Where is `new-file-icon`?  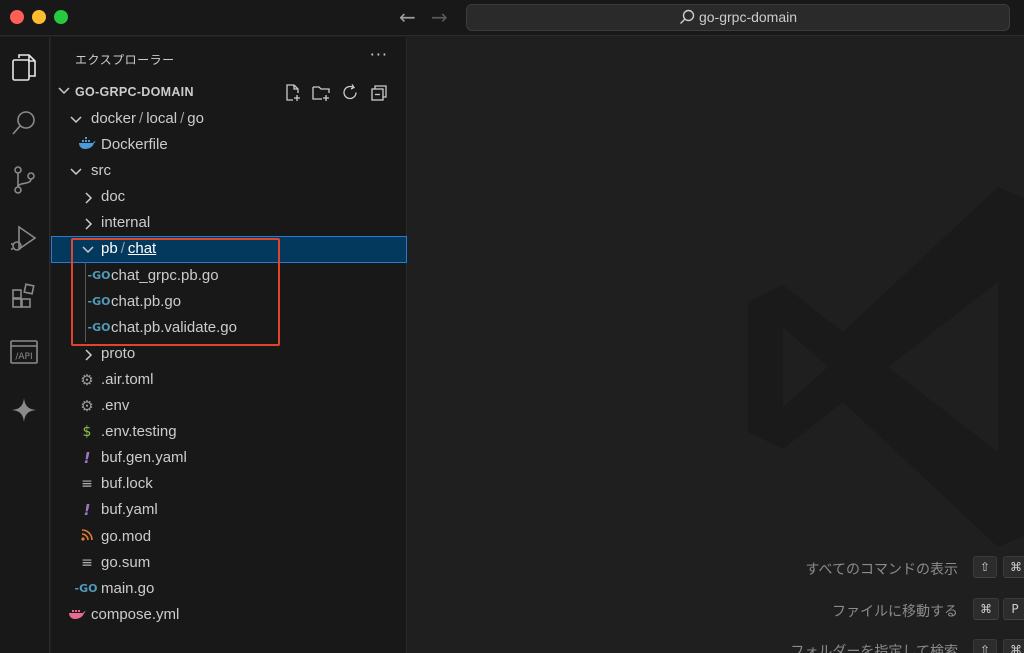 new-file-icon is located at coordinates (292, 92).